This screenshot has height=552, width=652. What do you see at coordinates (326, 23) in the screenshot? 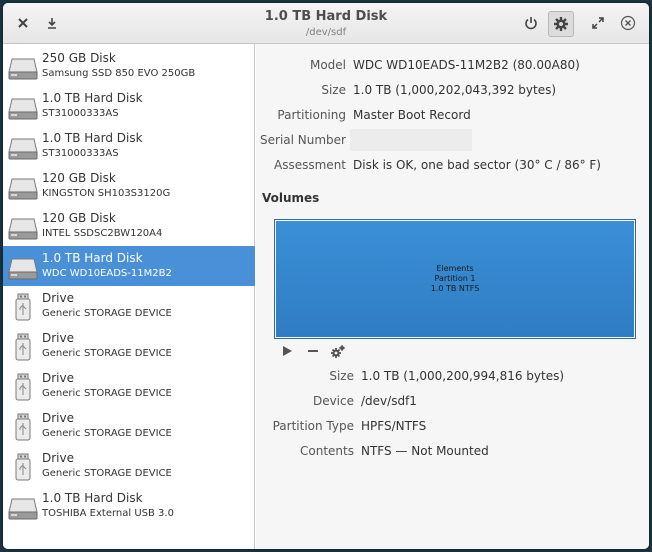
I see `titlebar: 1.0 TB Hard Disk /dev/sdf` at bounding box center [326, 23].